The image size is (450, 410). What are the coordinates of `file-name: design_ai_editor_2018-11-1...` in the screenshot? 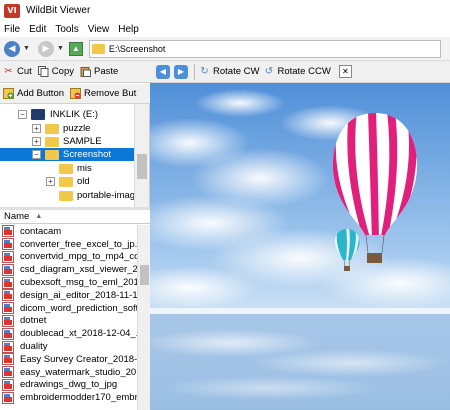 It's located at (78, 295).